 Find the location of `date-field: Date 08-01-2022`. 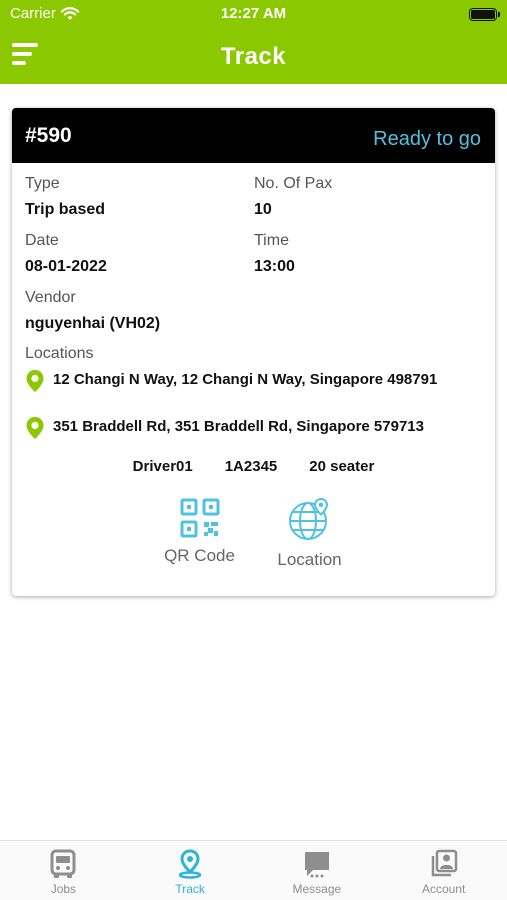

date-field: Date 08-01-2022 is located at coordinates (66, 254).